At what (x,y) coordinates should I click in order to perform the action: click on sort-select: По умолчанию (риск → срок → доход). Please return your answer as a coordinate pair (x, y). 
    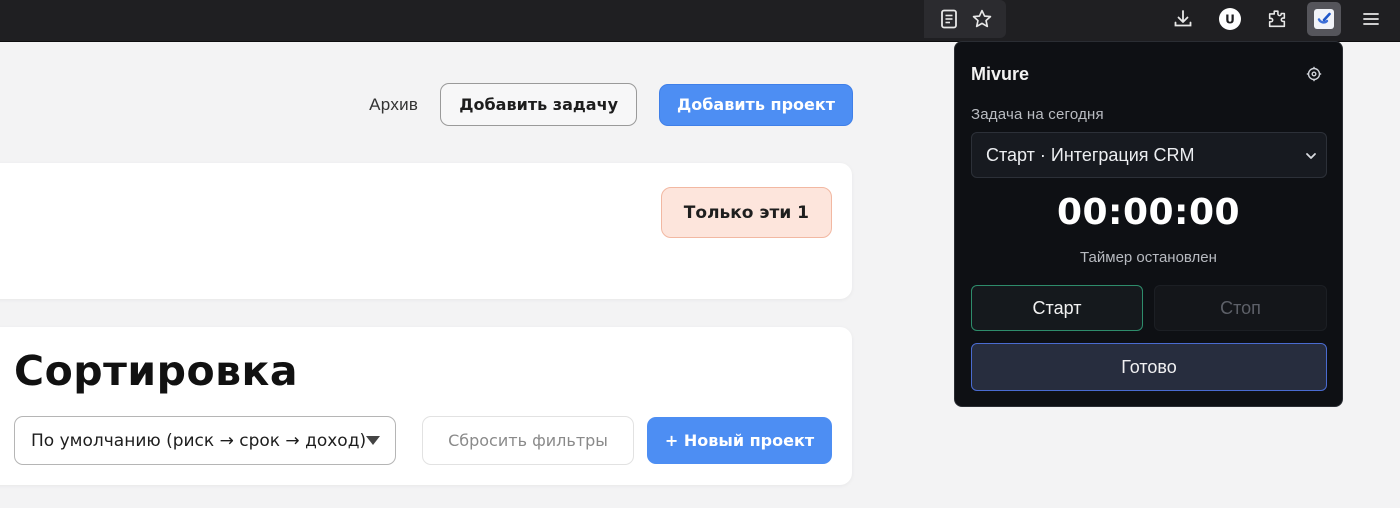
    Looking at the image, I should click on (205, 440).